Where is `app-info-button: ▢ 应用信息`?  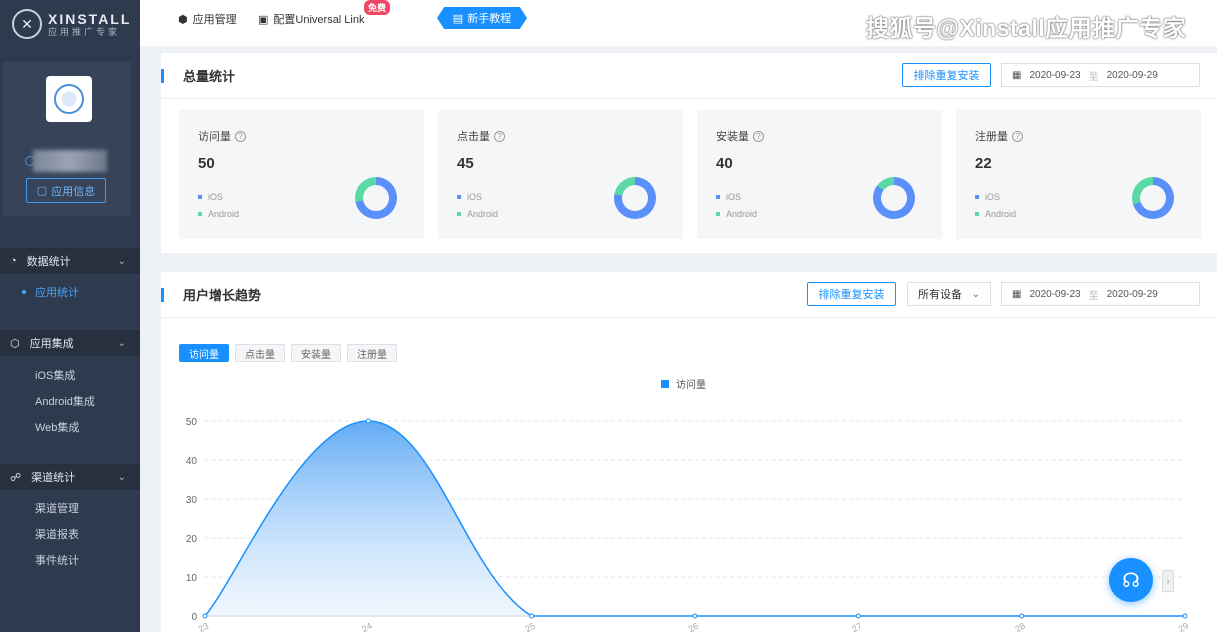
app-info-button: ▢ 应用信息 is located at coordinates (66, 190).